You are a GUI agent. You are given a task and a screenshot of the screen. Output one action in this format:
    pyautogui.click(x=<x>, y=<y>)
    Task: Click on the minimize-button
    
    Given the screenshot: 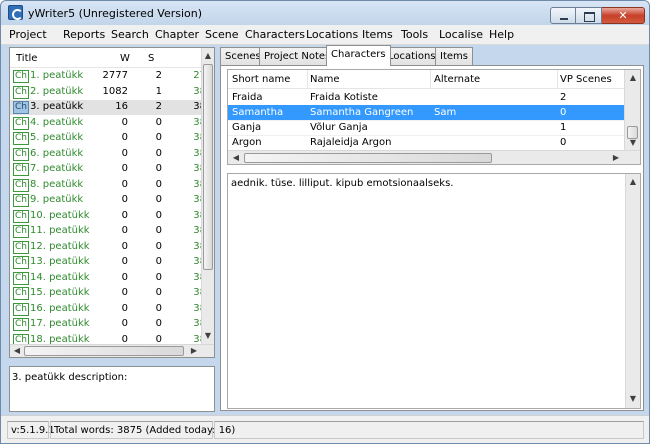 What is the action you would take?
    pyautogui.click(x=563, y=15)
    